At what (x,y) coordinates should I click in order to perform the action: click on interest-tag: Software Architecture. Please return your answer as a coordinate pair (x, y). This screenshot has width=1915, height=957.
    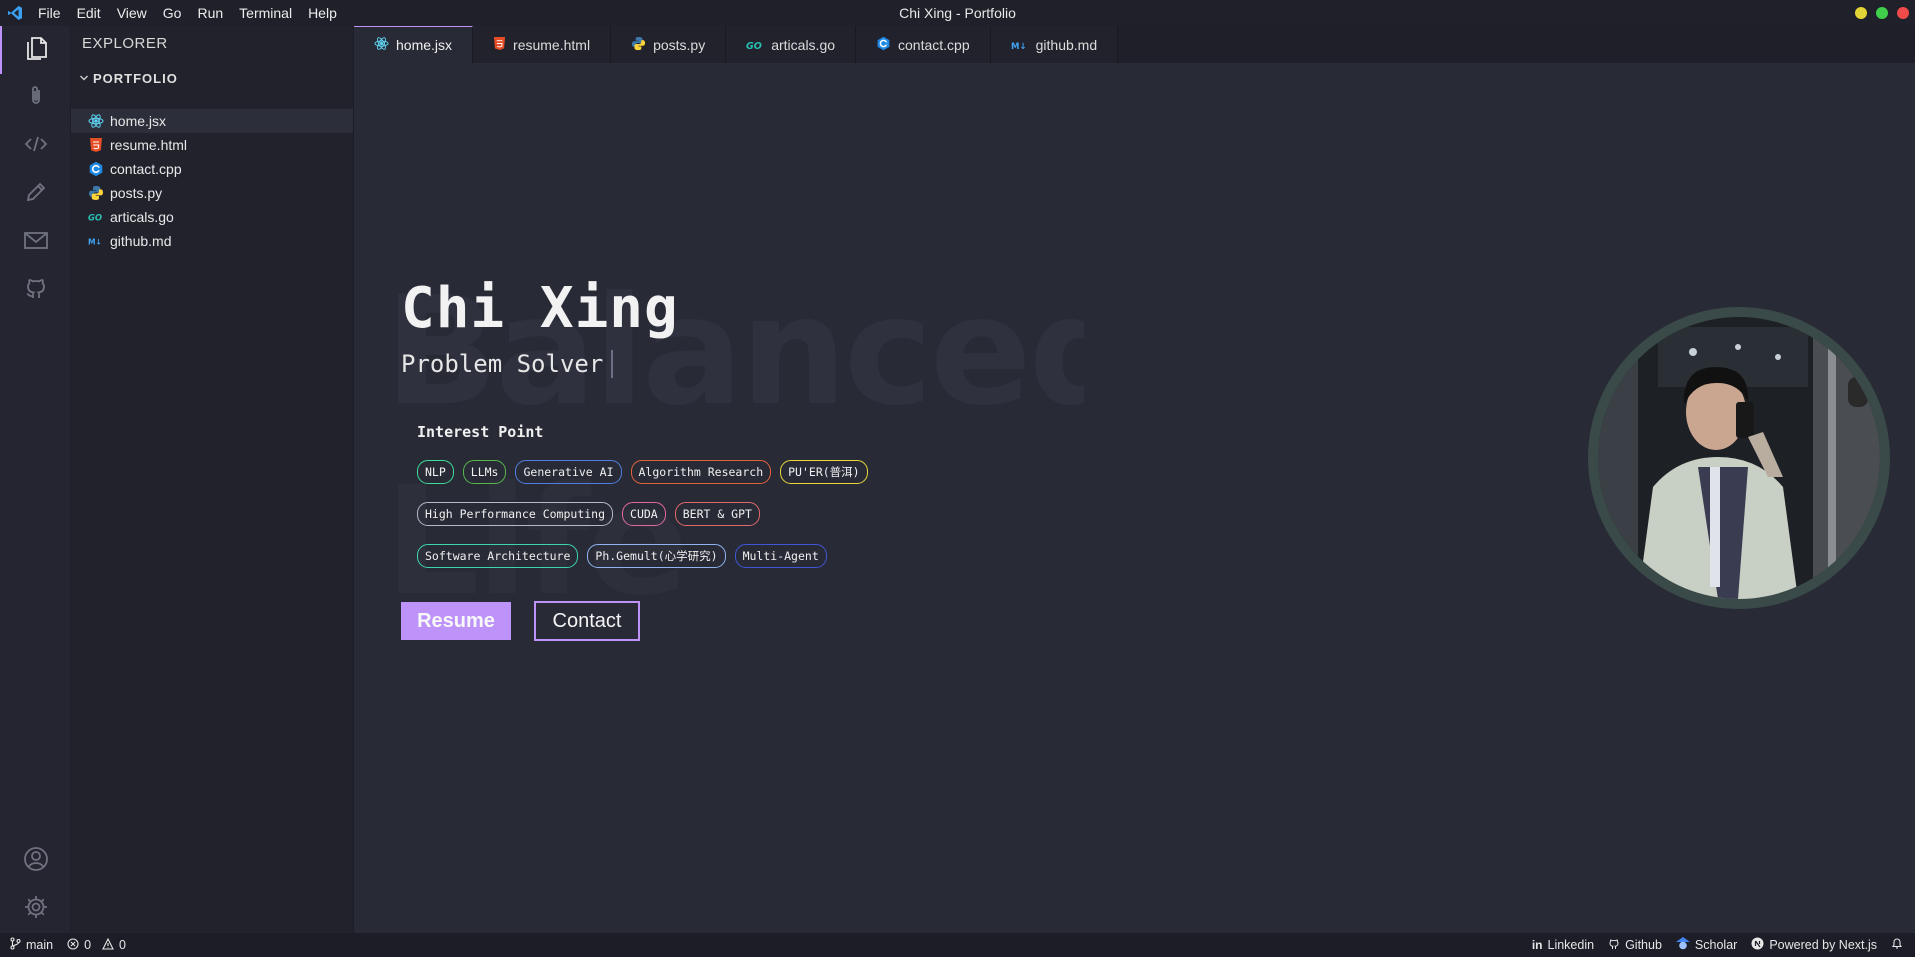
    Looking at the image, I should click on (498, 556).